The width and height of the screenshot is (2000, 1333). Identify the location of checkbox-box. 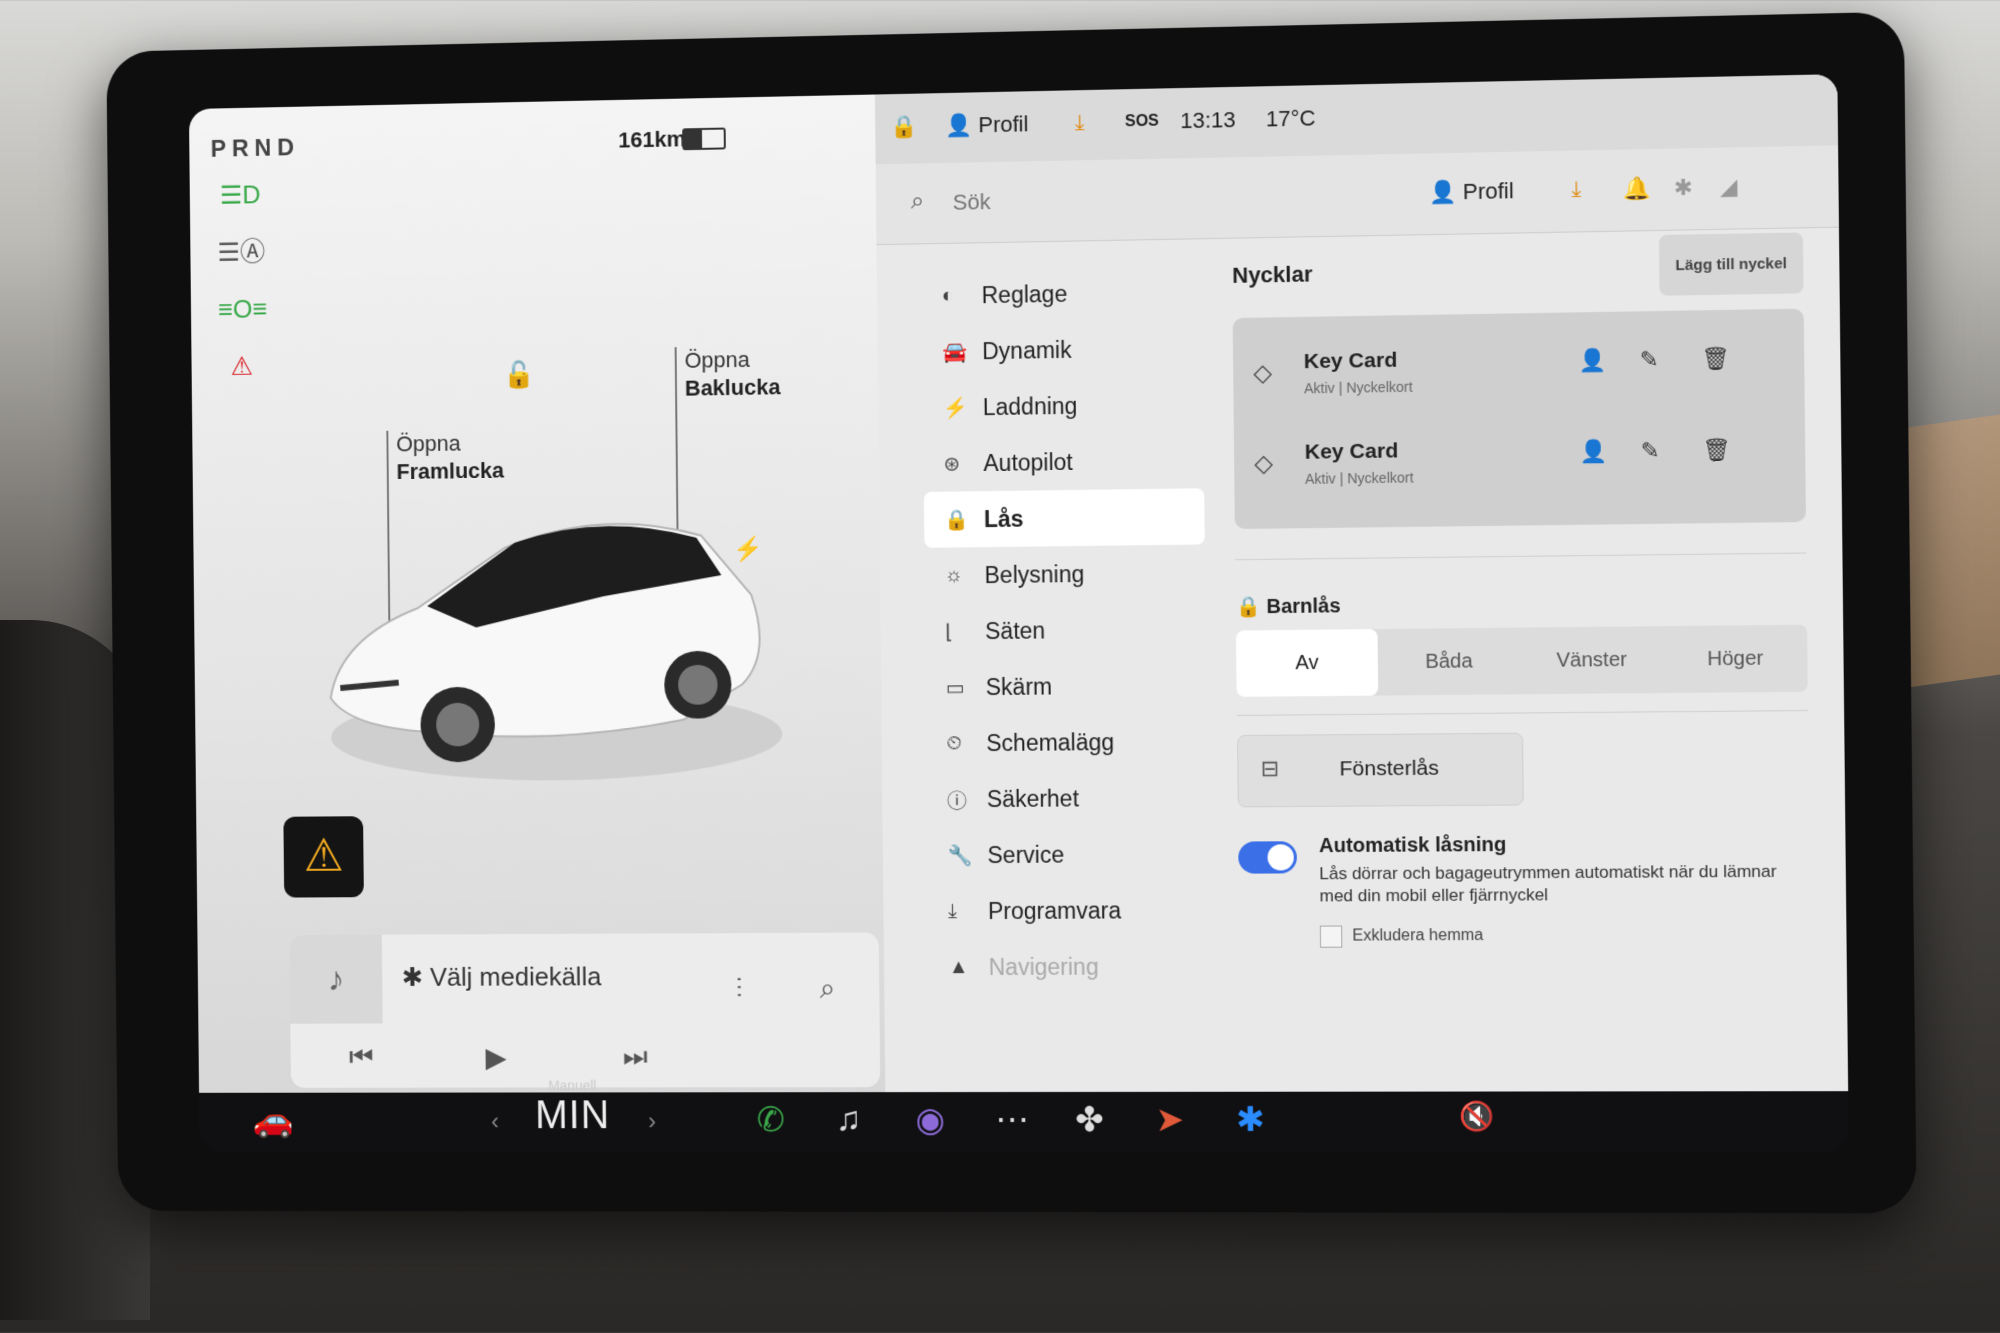
(1331, 937).